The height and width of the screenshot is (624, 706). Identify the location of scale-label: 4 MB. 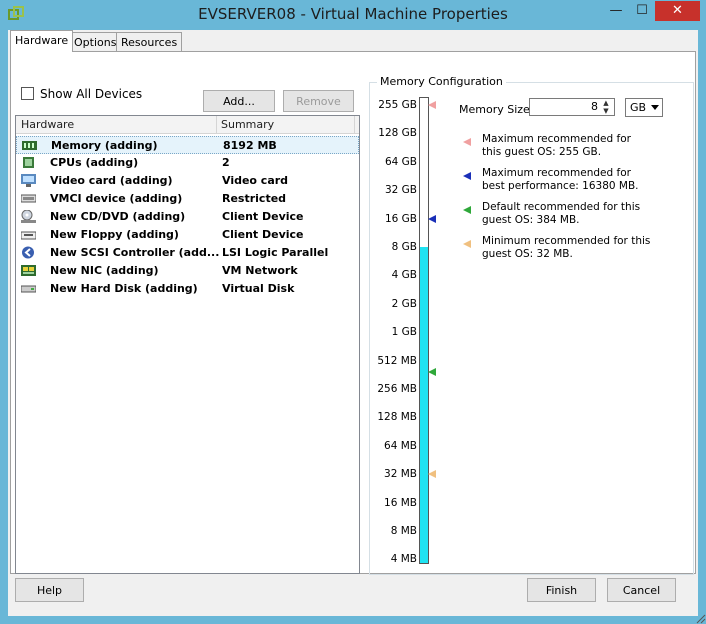
(403, 559).